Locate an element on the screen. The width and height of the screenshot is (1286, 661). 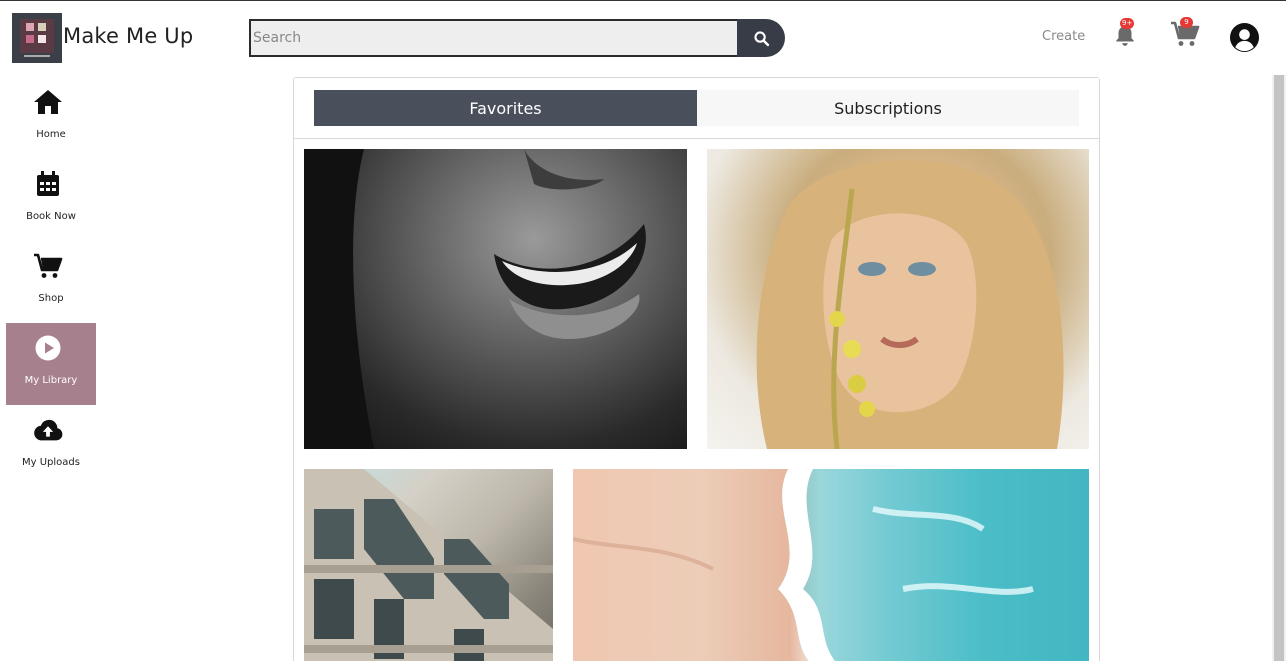
sidebar-item-home: Home is located at coordinates (51, 118).